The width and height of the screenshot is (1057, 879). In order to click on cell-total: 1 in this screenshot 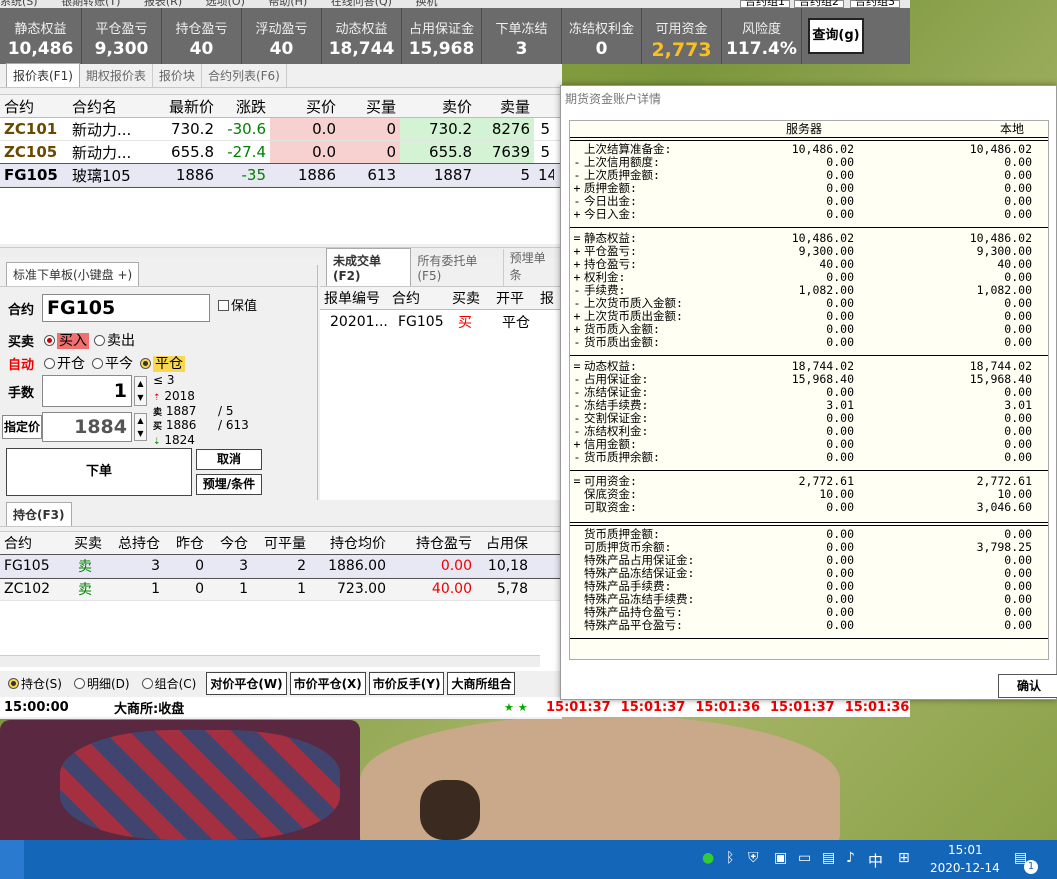, I will do `click(155, 589)`.